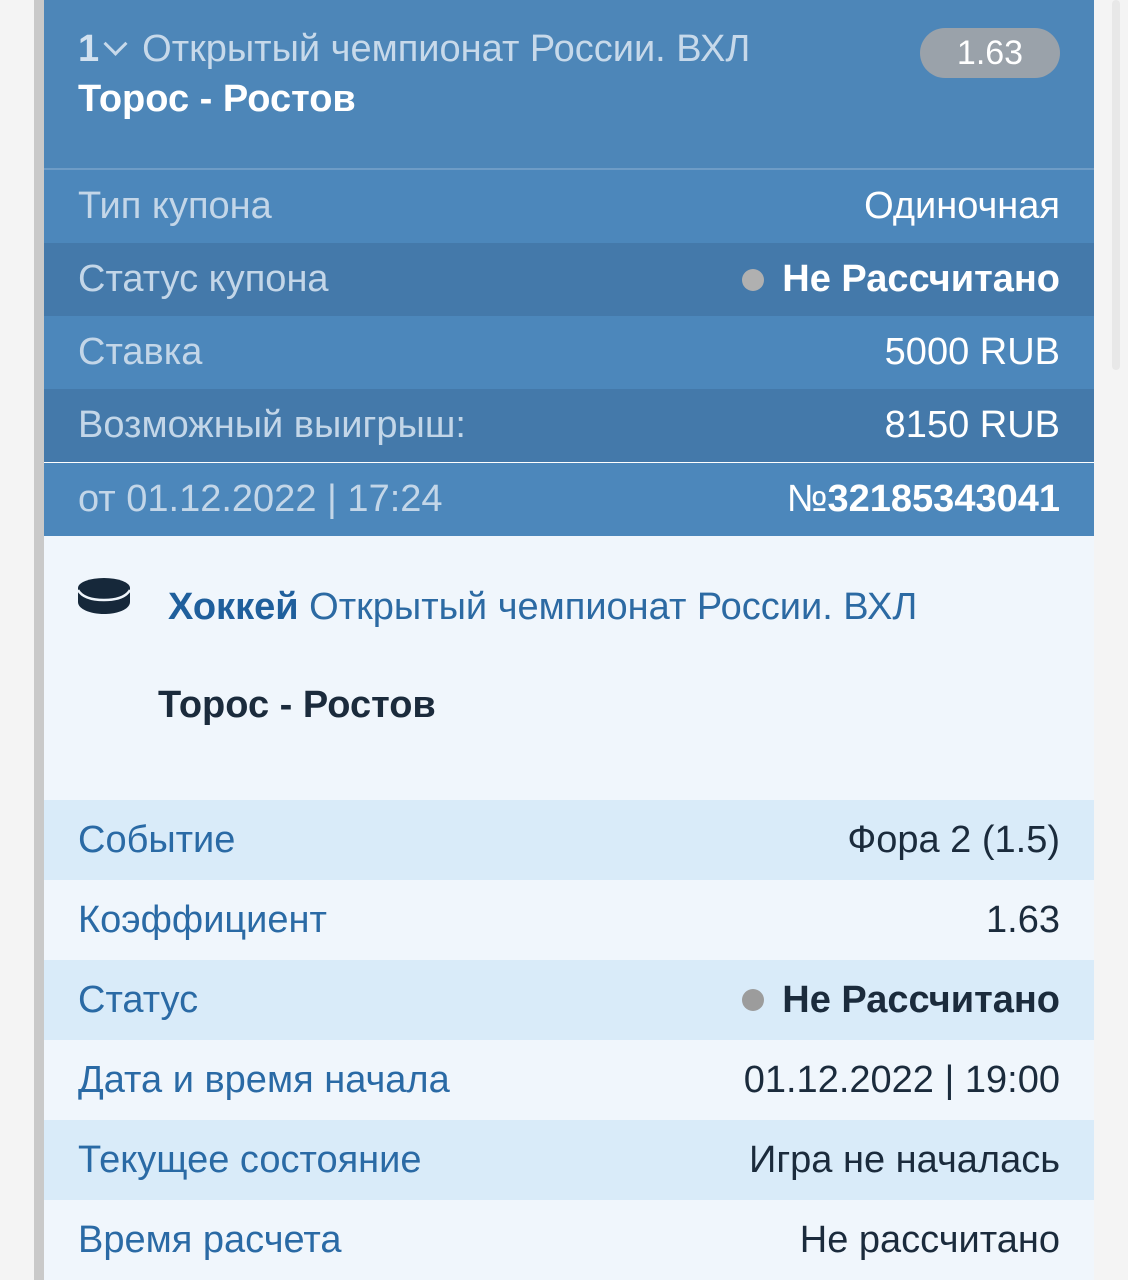  What do you see at coordinates (39, 640) in the screenshot?
I see `left-border-bar` at bounding box center [39, 640].